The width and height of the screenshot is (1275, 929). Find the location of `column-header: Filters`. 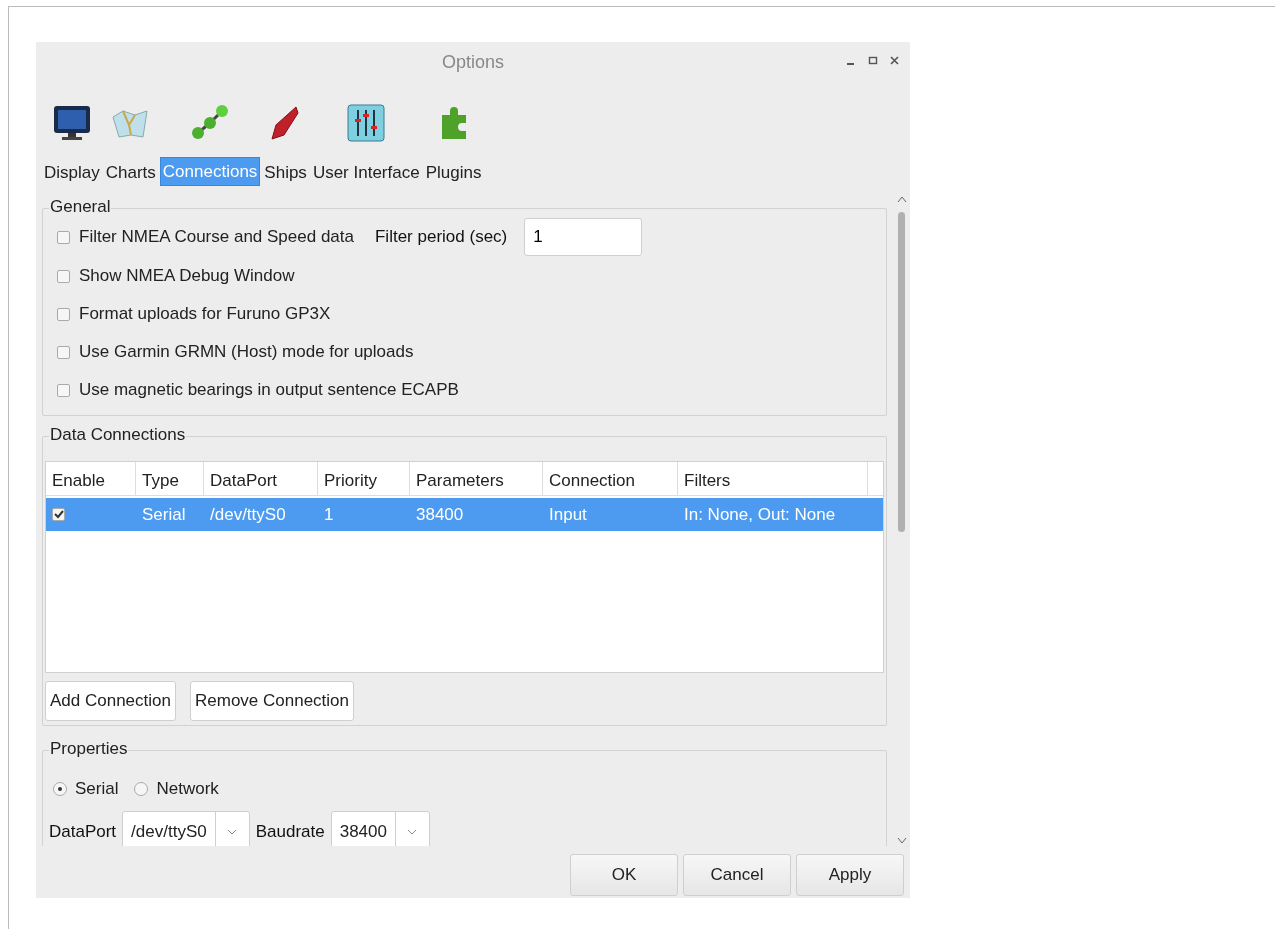

column-header: Filters is located at coordinates (773, 478).